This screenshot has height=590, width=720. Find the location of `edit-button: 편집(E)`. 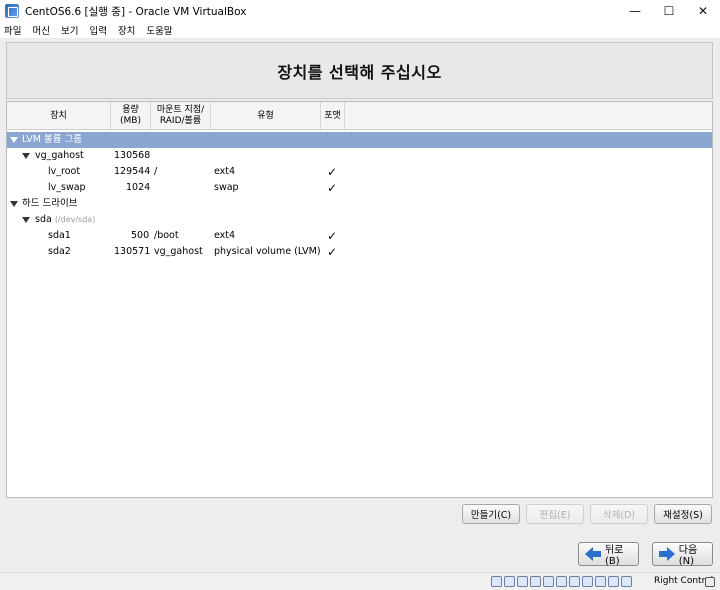

edit-button: 편집(E) is located at coordinates (555, 514).